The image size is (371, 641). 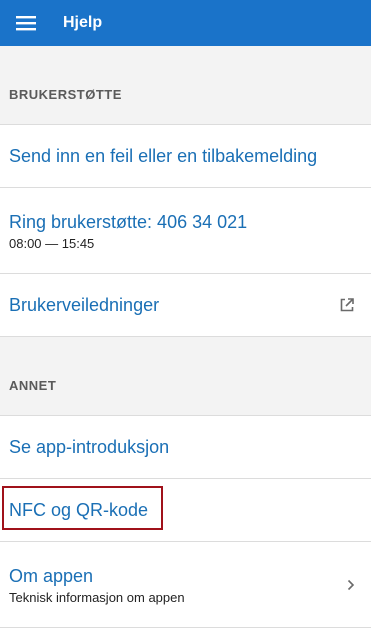 What do you see at coordinates (185, 23) in the screenshot?
I see `top-app-bar: Hjelp` at bounding box center [185, 23].